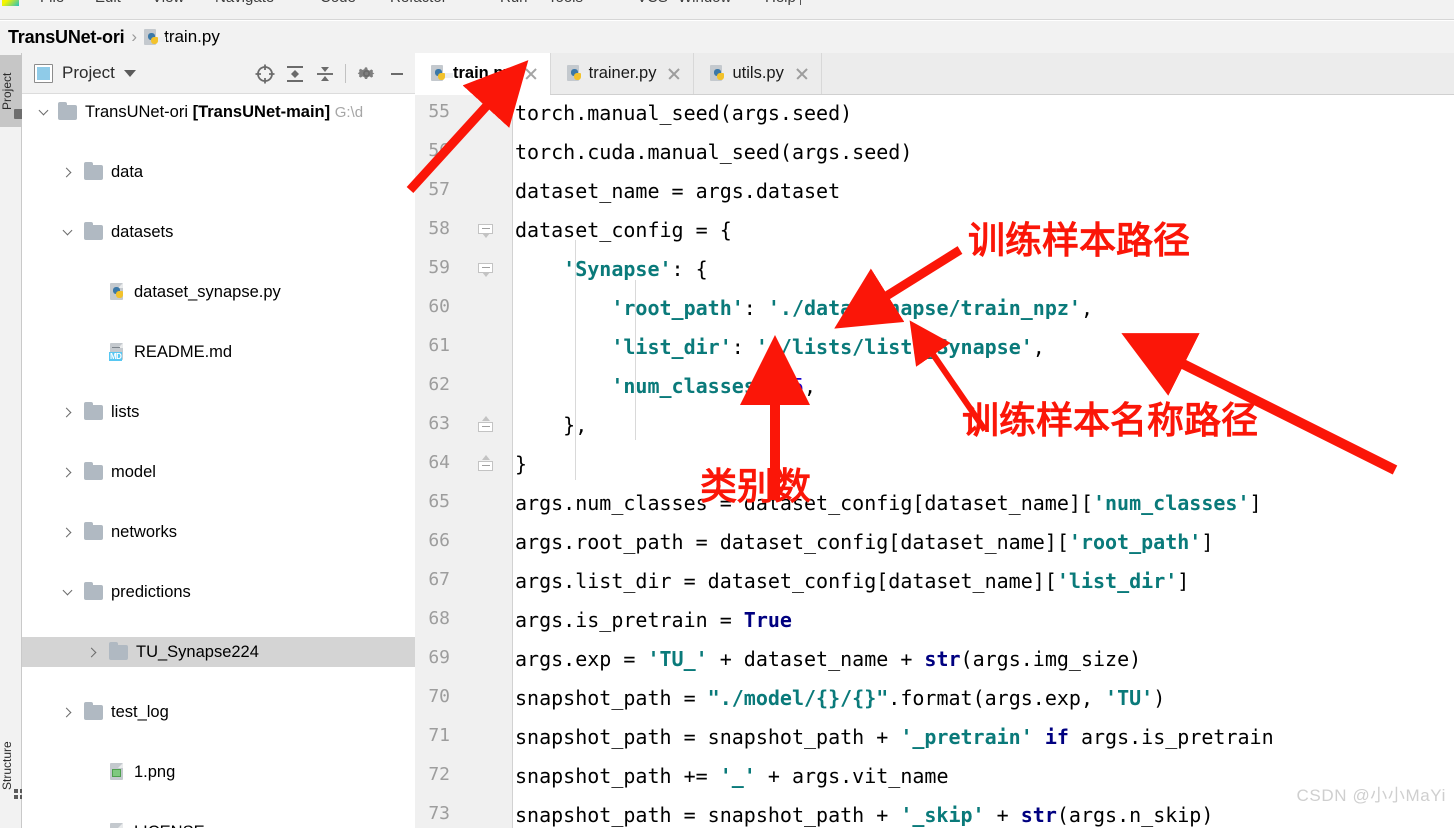  I want to click on menu-item-help: Help, so click(780, 3).